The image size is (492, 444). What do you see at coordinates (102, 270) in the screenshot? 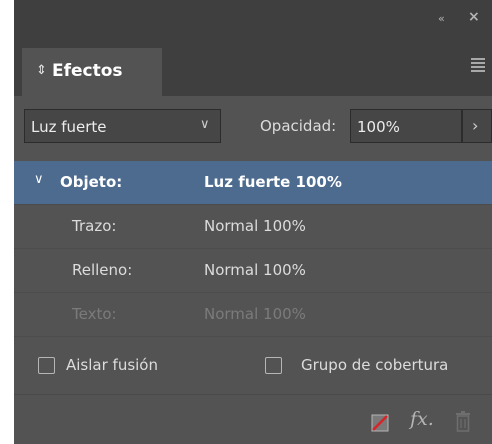
I see `effect-row-label: Relleno:` at bounding box center [102, 270].